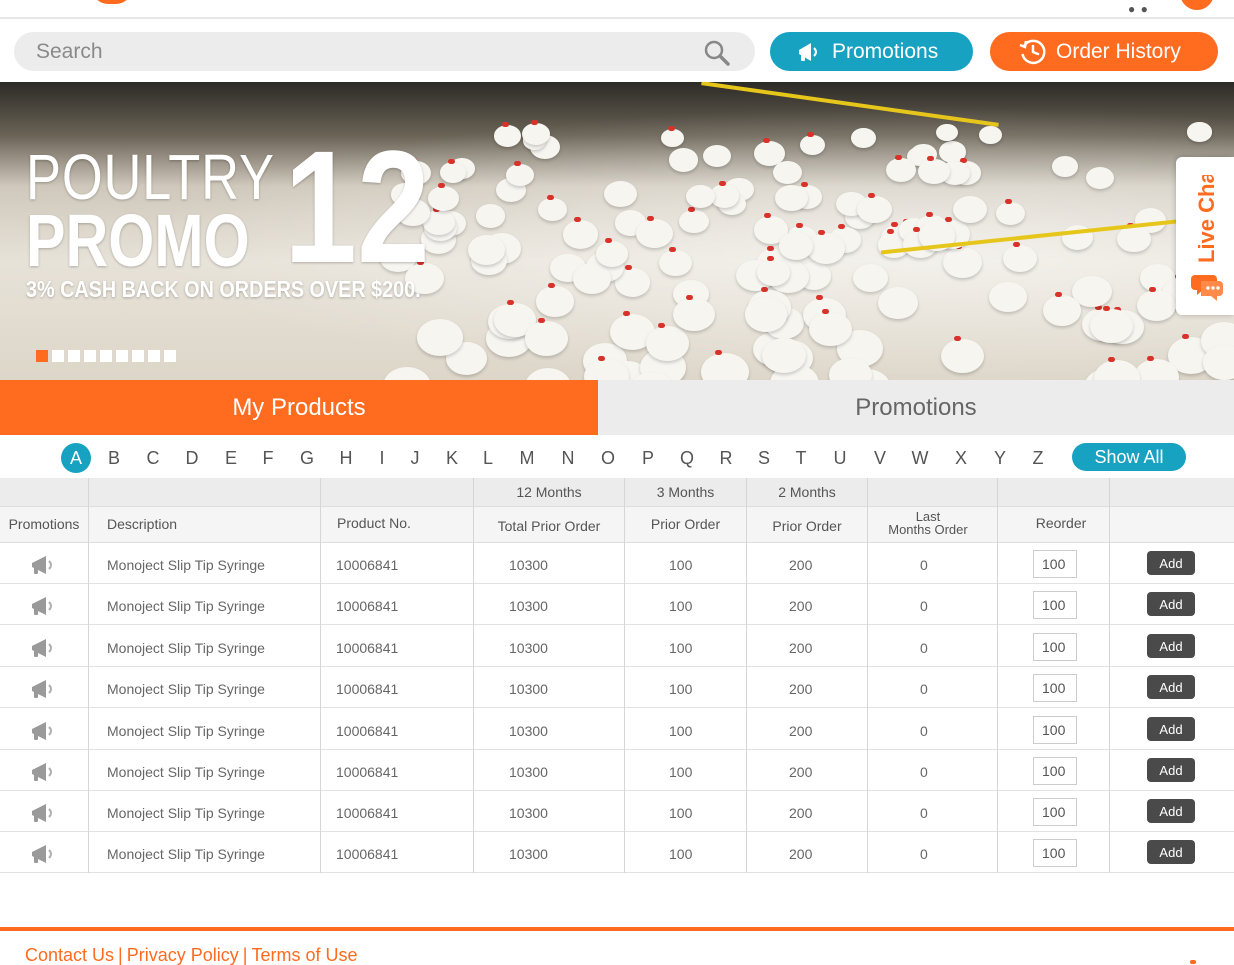 Image resolution: width=1234 pixels, height=965 pixels. What do you see at coordinates (871, 51) in the screenshot?
I see `promotions-button: Promotions` at bounding box center [871, 51].